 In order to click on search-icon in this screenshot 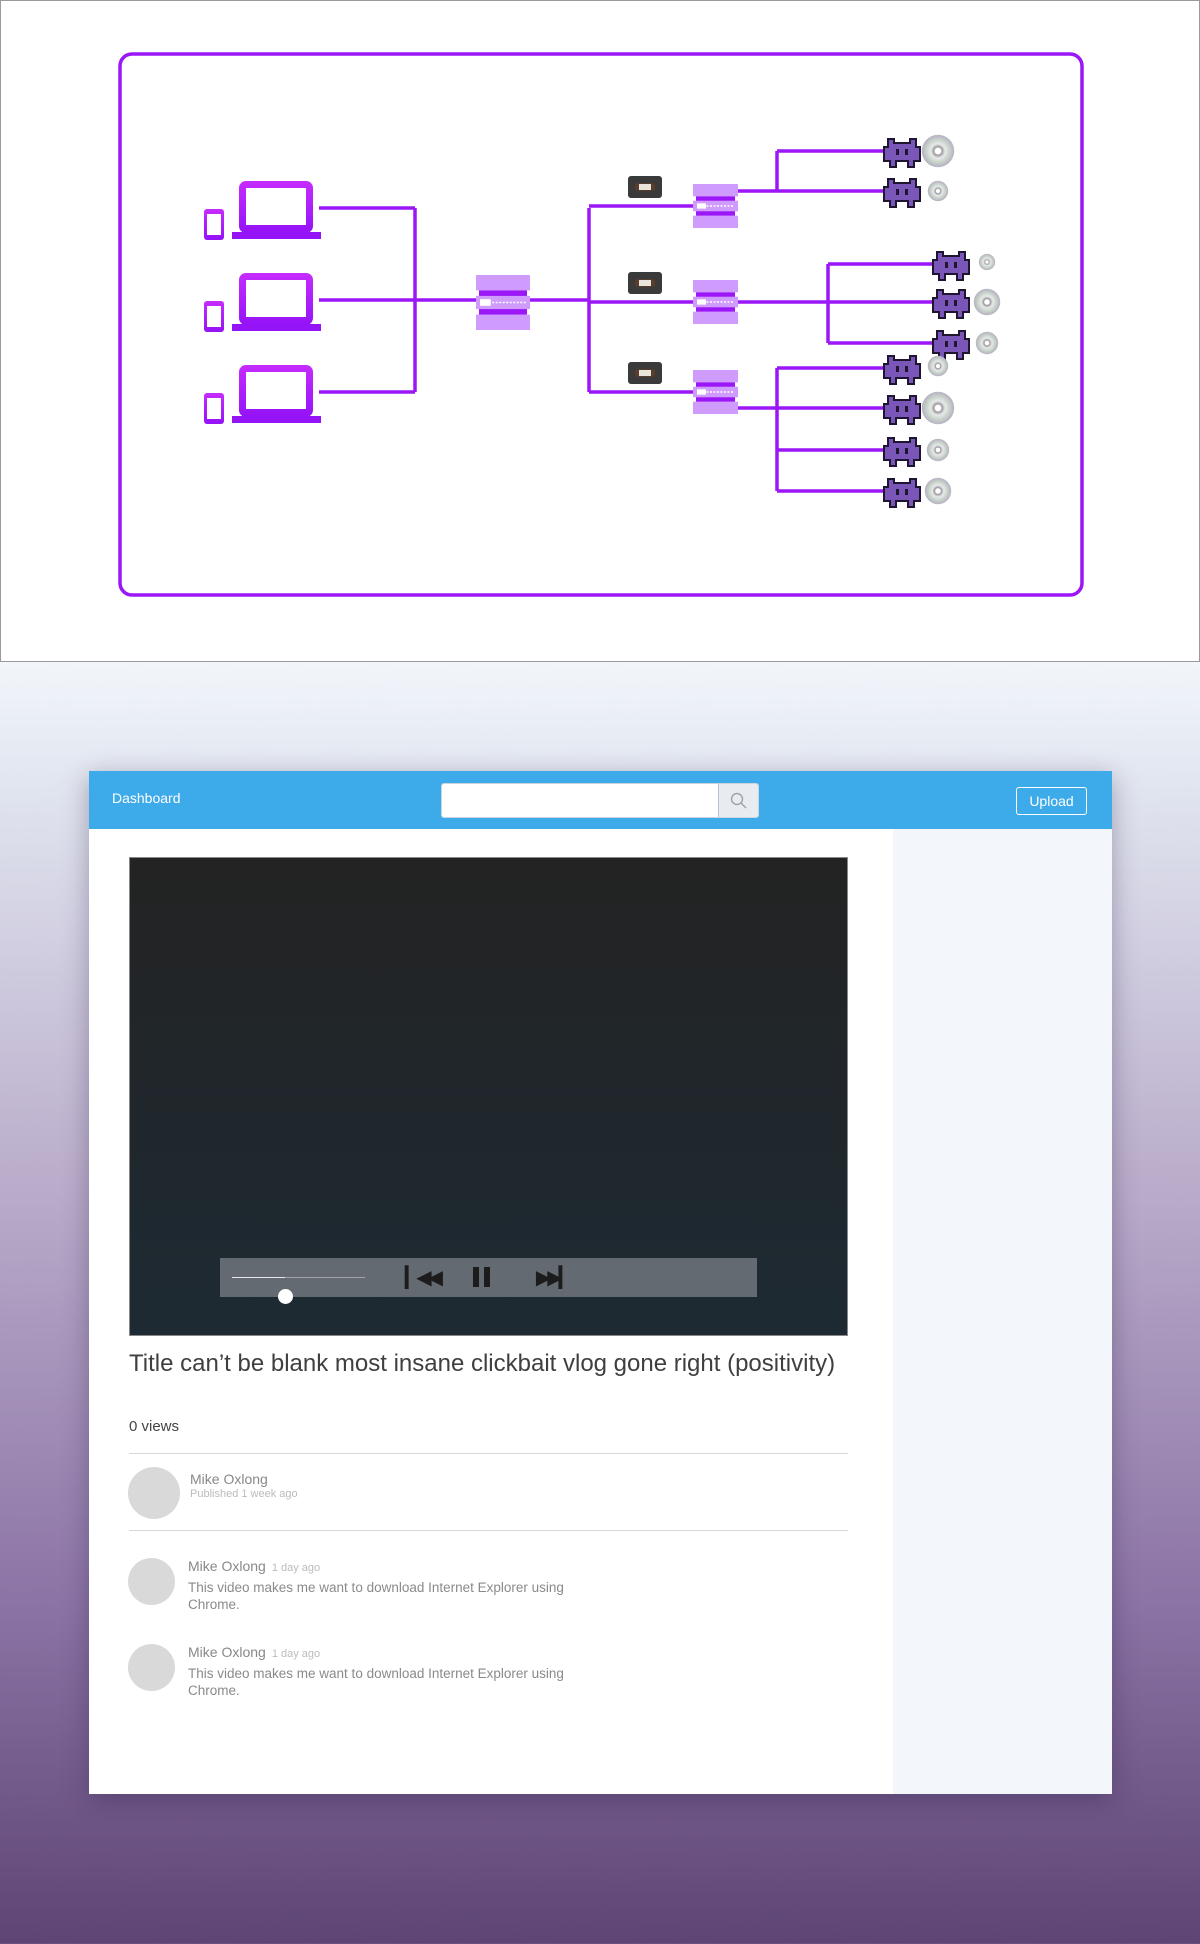, I will do `click(738, 800)`.